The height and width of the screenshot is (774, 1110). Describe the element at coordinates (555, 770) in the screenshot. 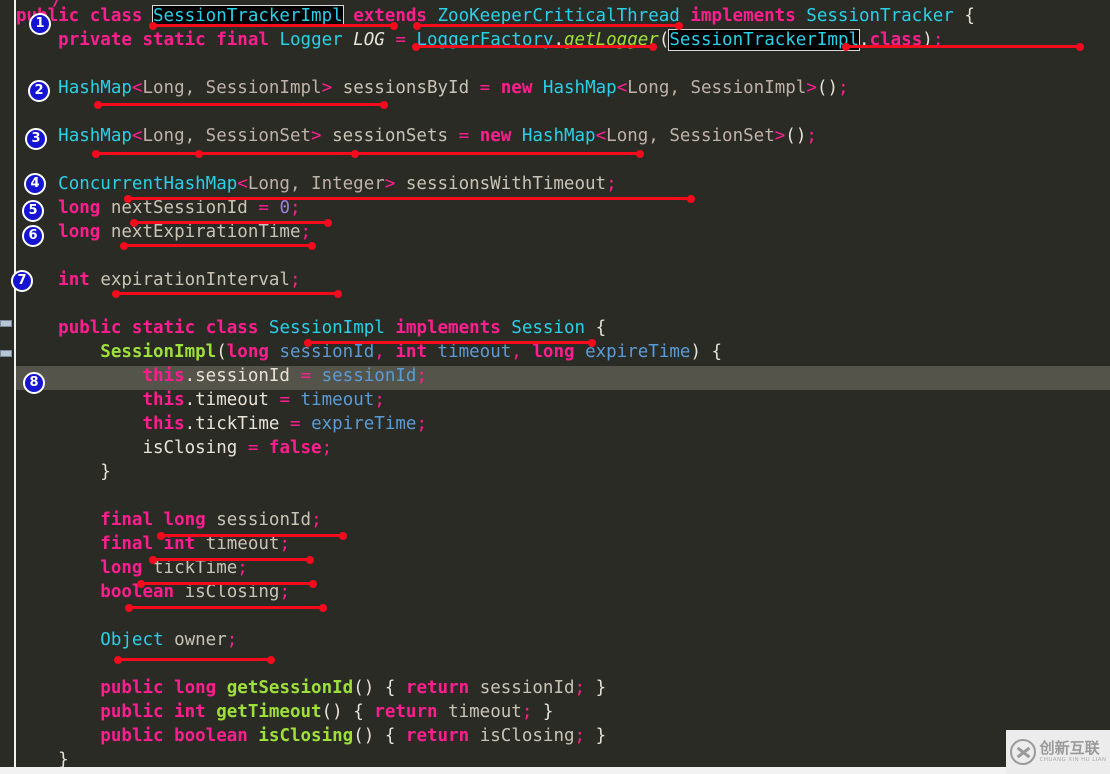

I see `window-bottom-edge` at that location.